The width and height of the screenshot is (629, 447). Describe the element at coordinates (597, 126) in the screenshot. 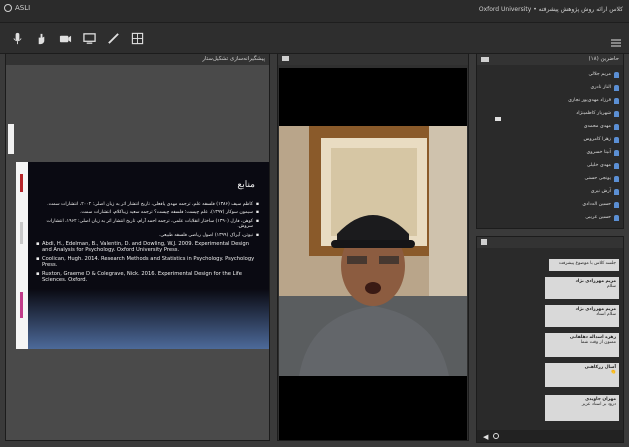

I see `attendee-name: مهدی محمدی` at that location.